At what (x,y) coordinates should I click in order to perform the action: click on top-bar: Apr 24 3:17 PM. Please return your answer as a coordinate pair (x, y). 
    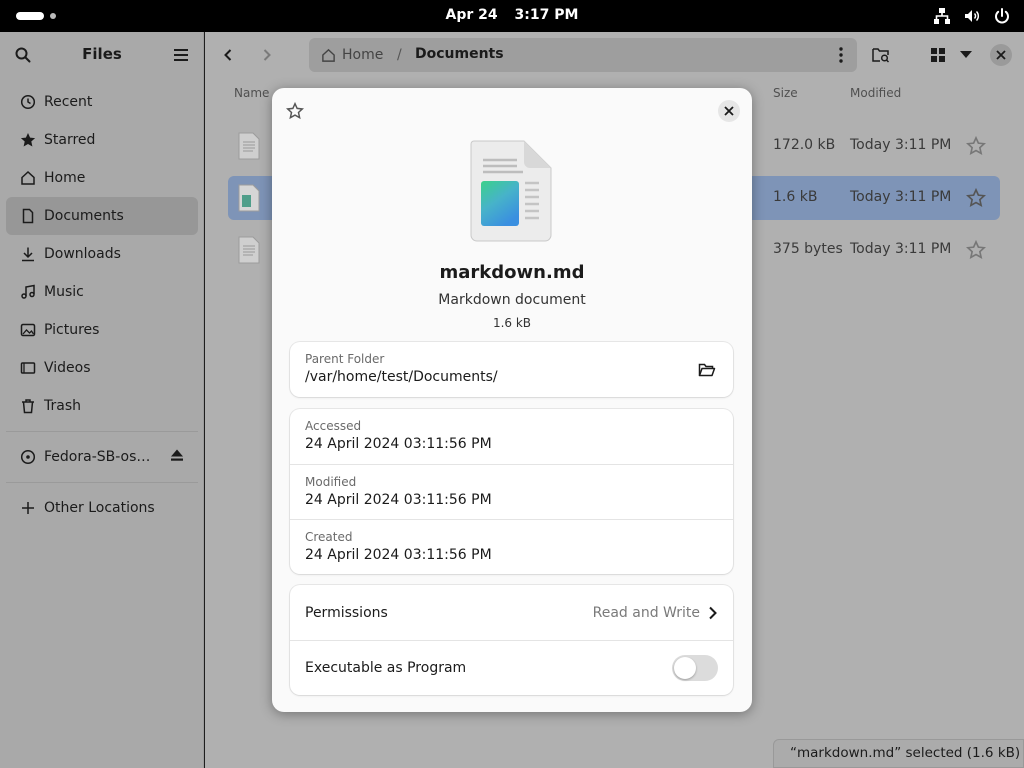
    Looking at the image, I should click on (512, 16).